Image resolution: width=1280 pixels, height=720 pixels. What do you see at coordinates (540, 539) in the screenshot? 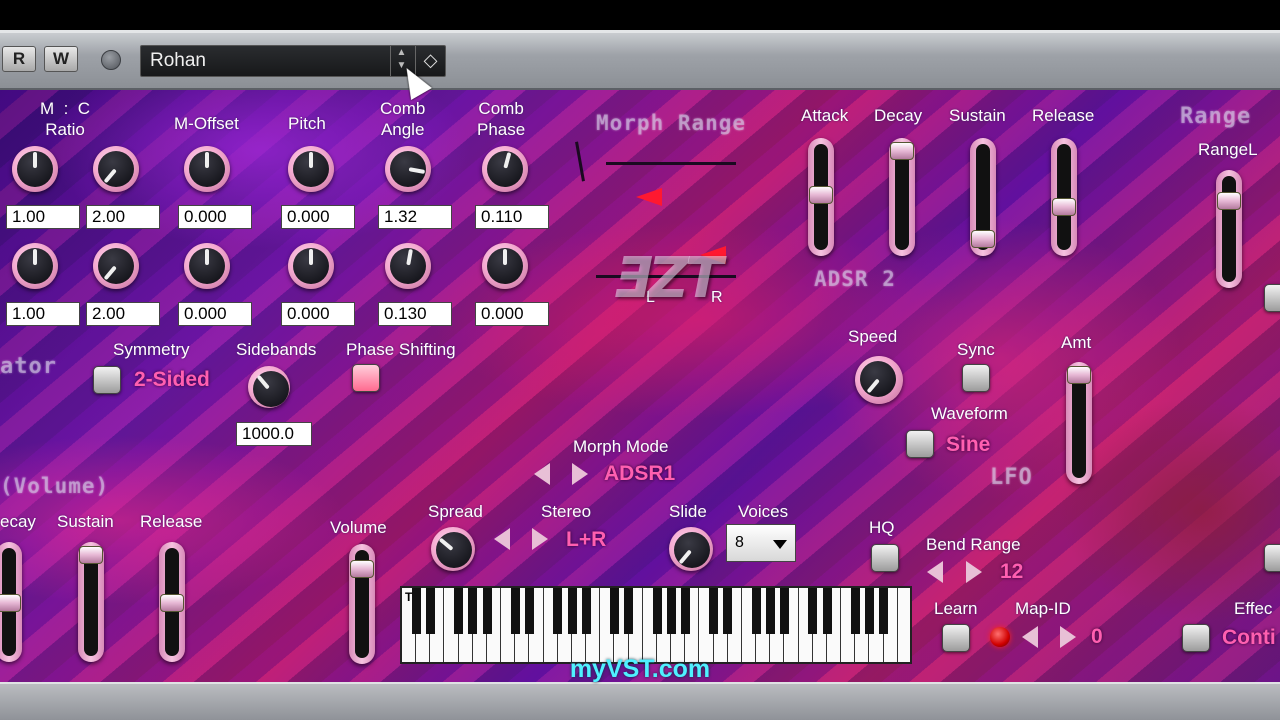
I see `stereo-next-icon` at bounding box center [540, 539].